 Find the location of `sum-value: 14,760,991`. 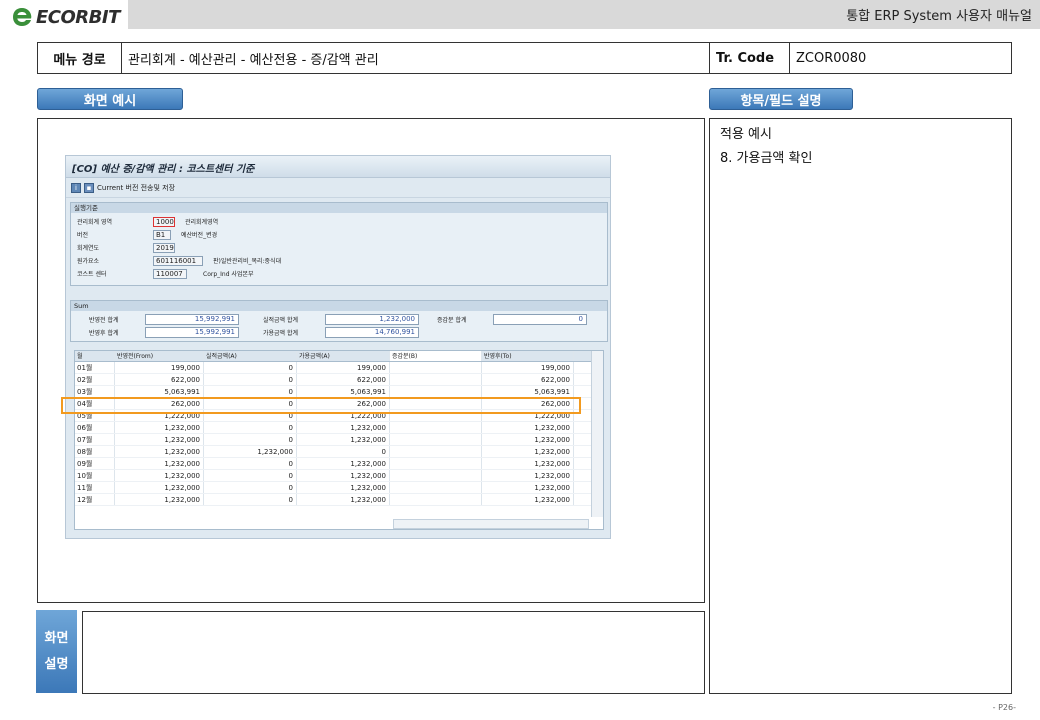

sum-value: 14,760,991 is located at coordinates (372, 332).